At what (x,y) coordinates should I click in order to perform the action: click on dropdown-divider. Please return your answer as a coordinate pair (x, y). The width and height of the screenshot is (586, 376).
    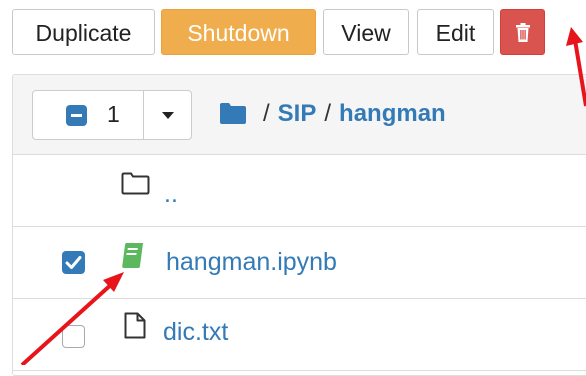
    Looking at the image, I should click on (143, 115).